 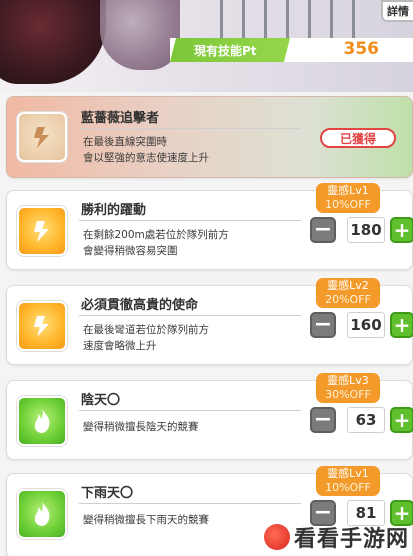 I want to click on skill-description: 變得稍微擅長下雨天的競賽, so click(x=146, y=520).